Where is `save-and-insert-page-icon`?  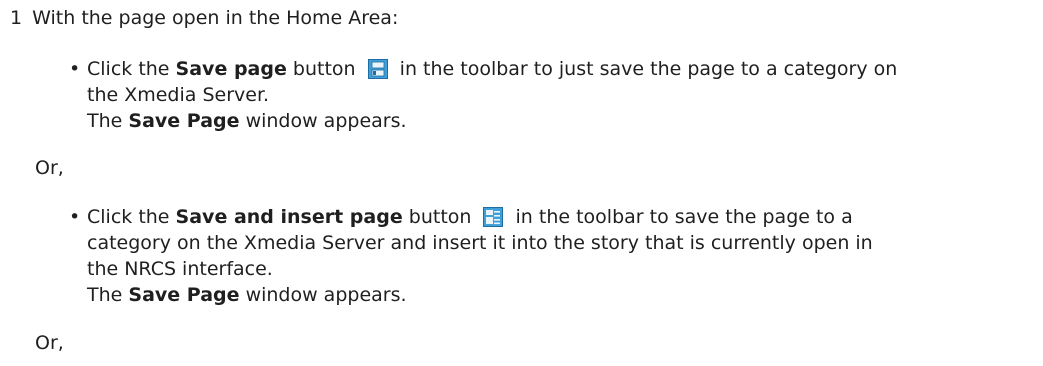 save-and-insert-page-icon is located at coordinates (493, 217).